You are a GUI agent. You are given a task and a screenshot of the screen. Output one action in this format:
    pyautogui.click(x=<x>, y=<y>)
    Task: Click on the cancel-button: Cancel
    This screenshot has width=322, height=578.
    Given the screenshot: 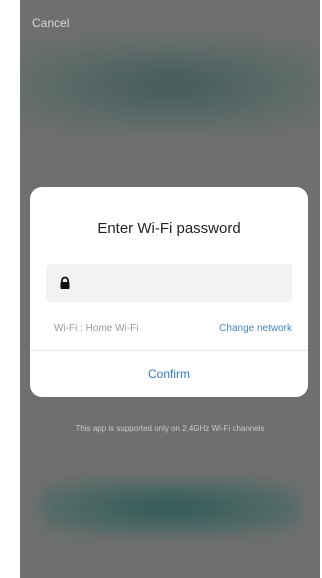 What is the action you would take?
    pyautogui.click(x=50, y=23)
    